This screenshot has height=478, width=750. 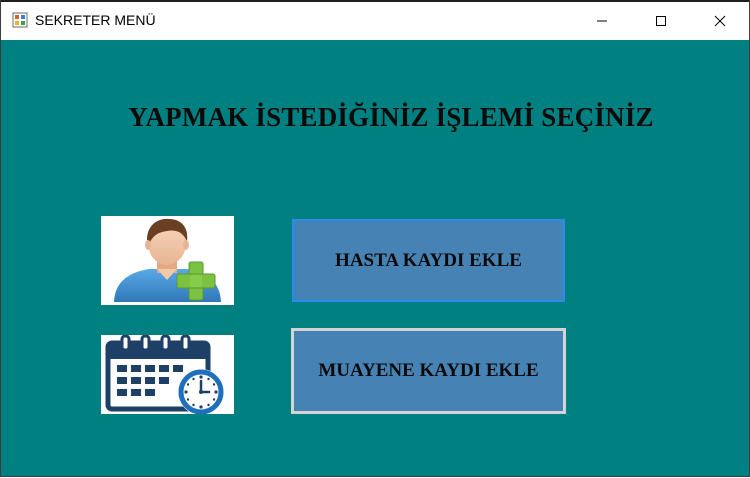 I want to click on title-bar: SEKRETER MENÜ, so click(x=375, y=20).